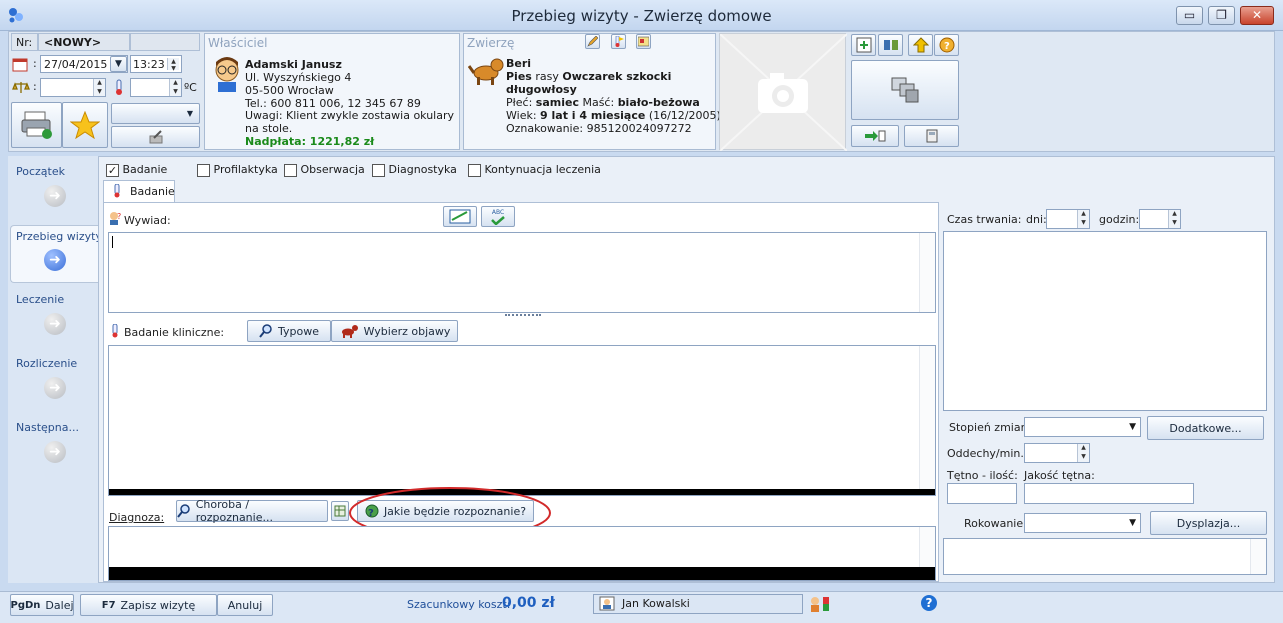 The height and width of the screenshot is (623, 1283). Describe the element at coordinates (1082, 523) in the screenshot. I see `rokowanie-select: ▼` at that location.